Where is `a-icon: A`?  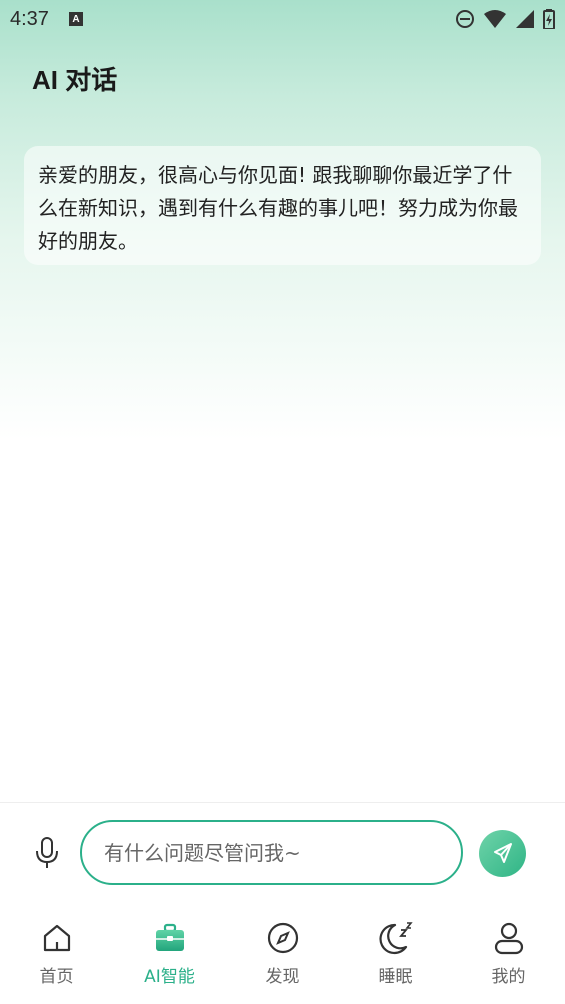 a-icon: A is located at coordinates (75, 19).